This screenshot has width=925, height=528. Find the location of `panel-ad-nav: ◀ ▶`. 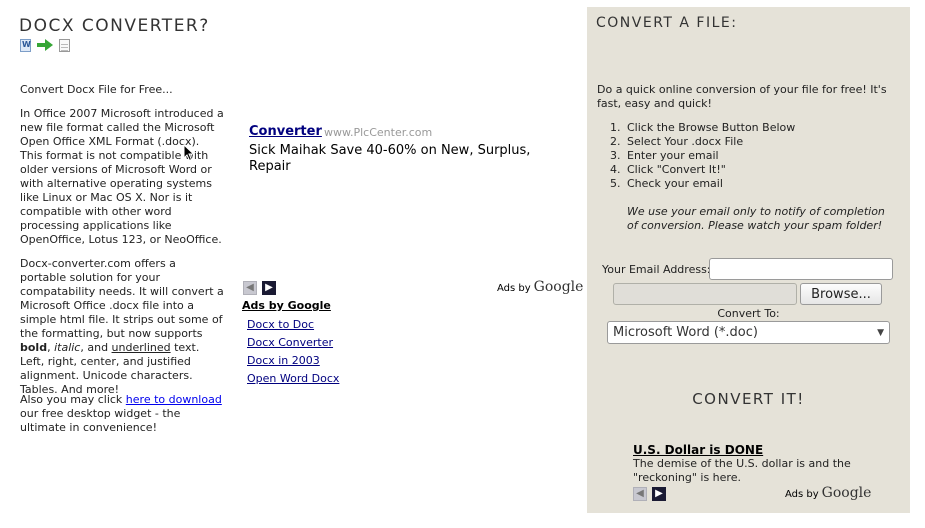

panel-ad-nav: ◀ ▶ is located at coordinates (649, 494).